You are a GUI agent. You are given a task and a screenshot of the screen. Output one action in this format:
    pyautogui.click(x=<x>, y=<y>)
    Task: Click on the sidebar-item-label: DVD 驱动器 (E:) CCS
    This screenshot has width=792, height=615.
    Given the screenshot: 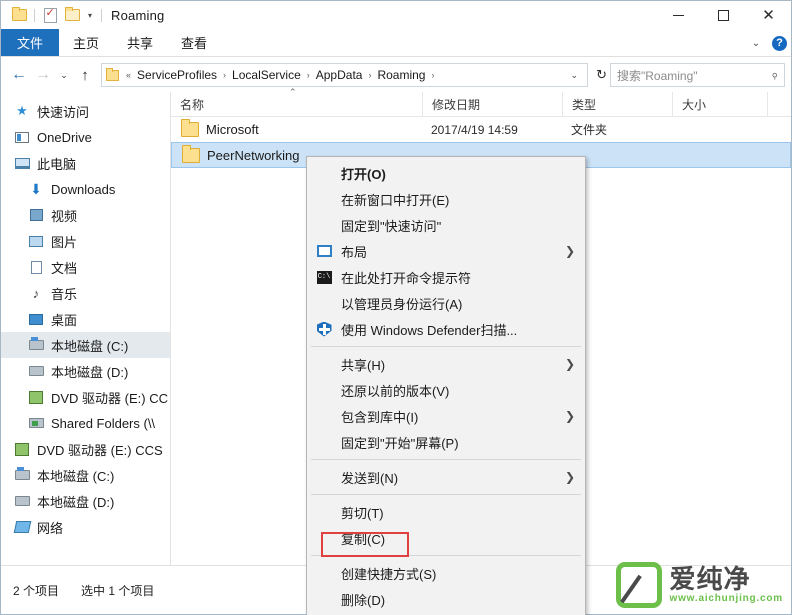 What is the action you would take?
    pyautogui.click(x=100, y=450)
    